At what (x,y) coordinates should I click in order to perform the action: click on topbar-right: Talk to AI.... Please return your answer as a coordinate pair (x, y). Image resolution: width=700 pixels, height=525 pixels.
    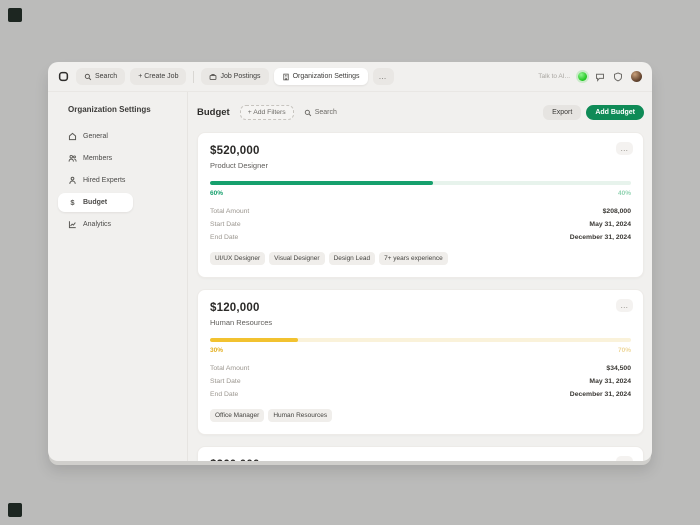
    Looking at the image, I should click on (590, 76).